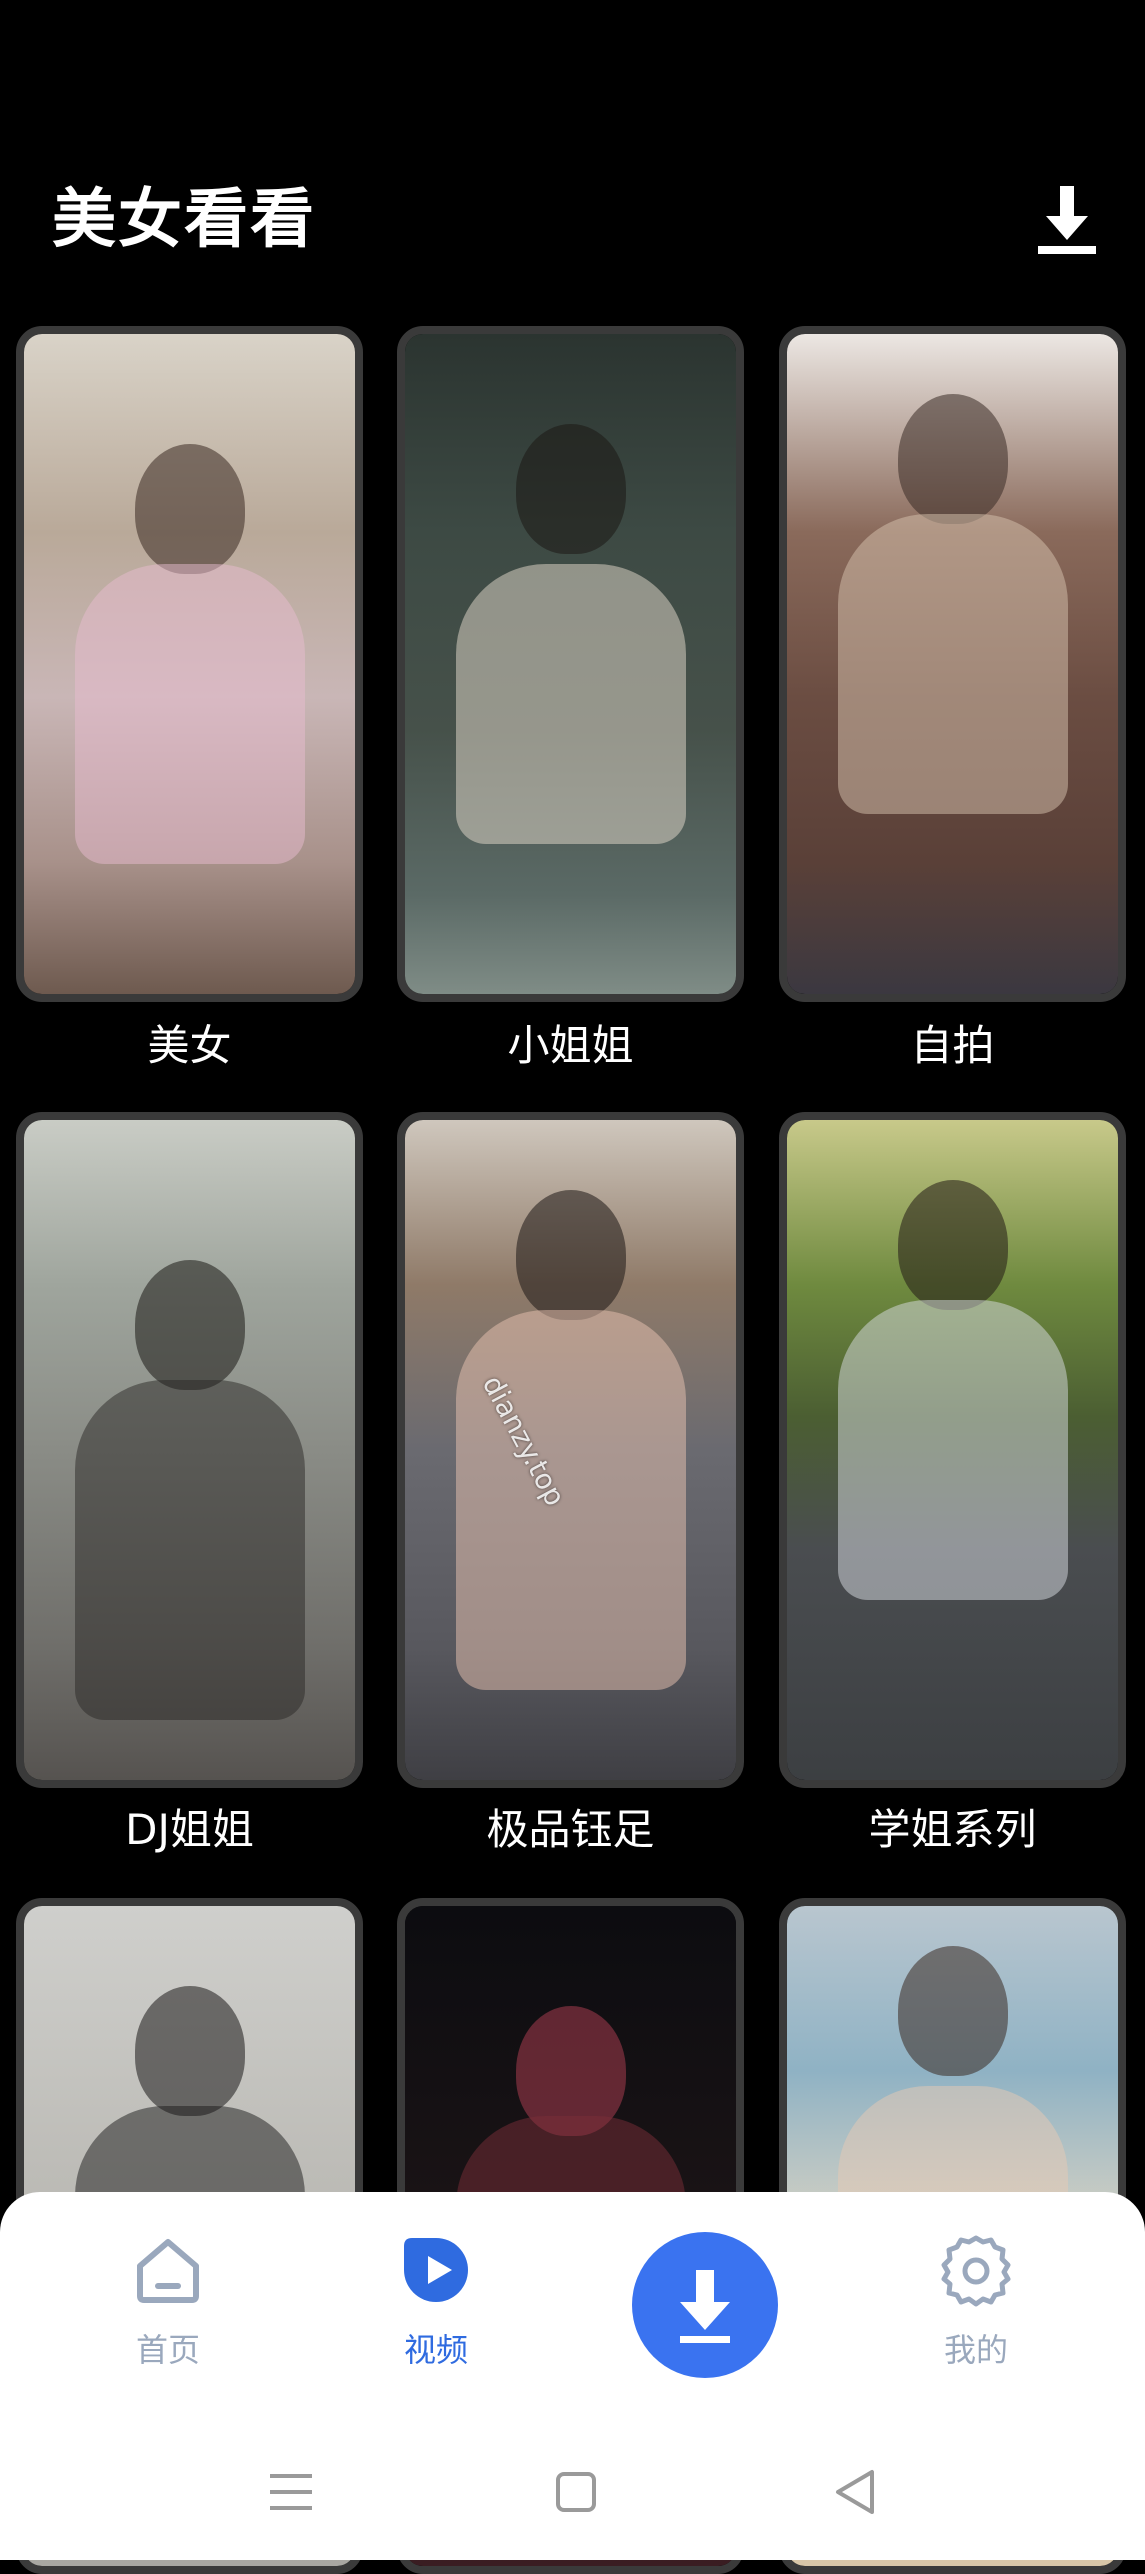 The width and height of the screenshot is (1145, 2574). I want to click on category-thumbnail: dianzy.top, so click(570, 1450).